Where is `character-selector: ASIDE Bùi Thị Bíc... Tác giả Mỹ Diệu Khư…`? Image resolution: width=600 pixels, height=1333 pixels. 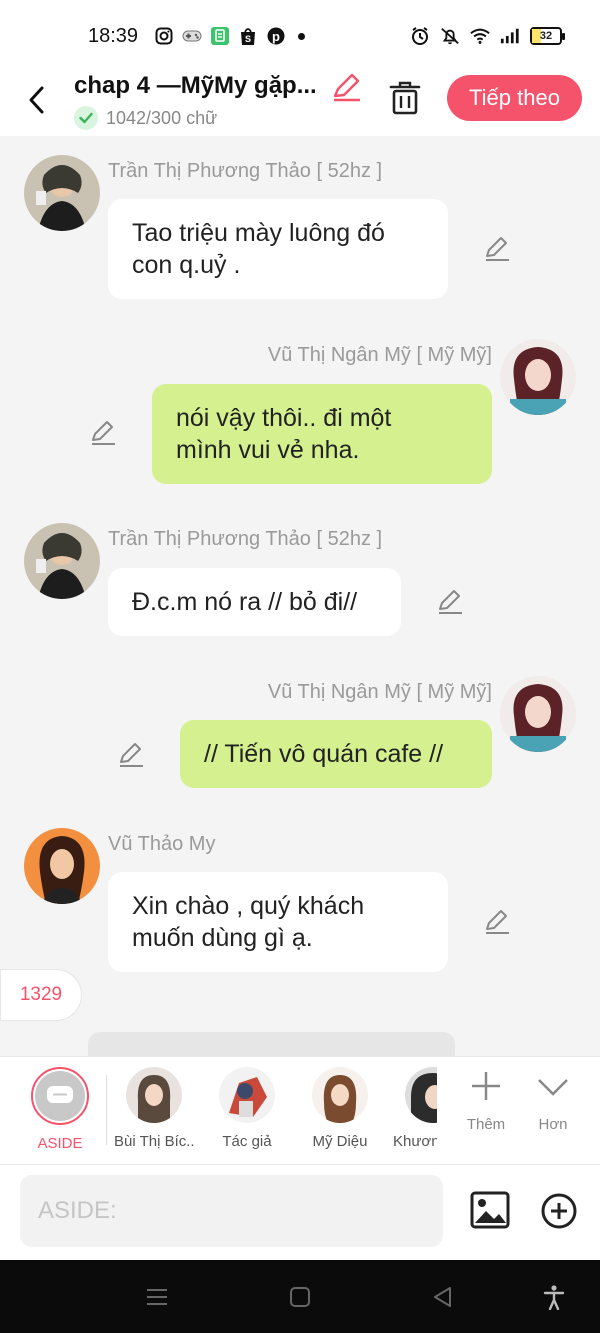 character-selector: ASIDE Bùi Thị Bíc... Tác giả Mỹ Diệu Khư… is located at coordinates (300, 1110).